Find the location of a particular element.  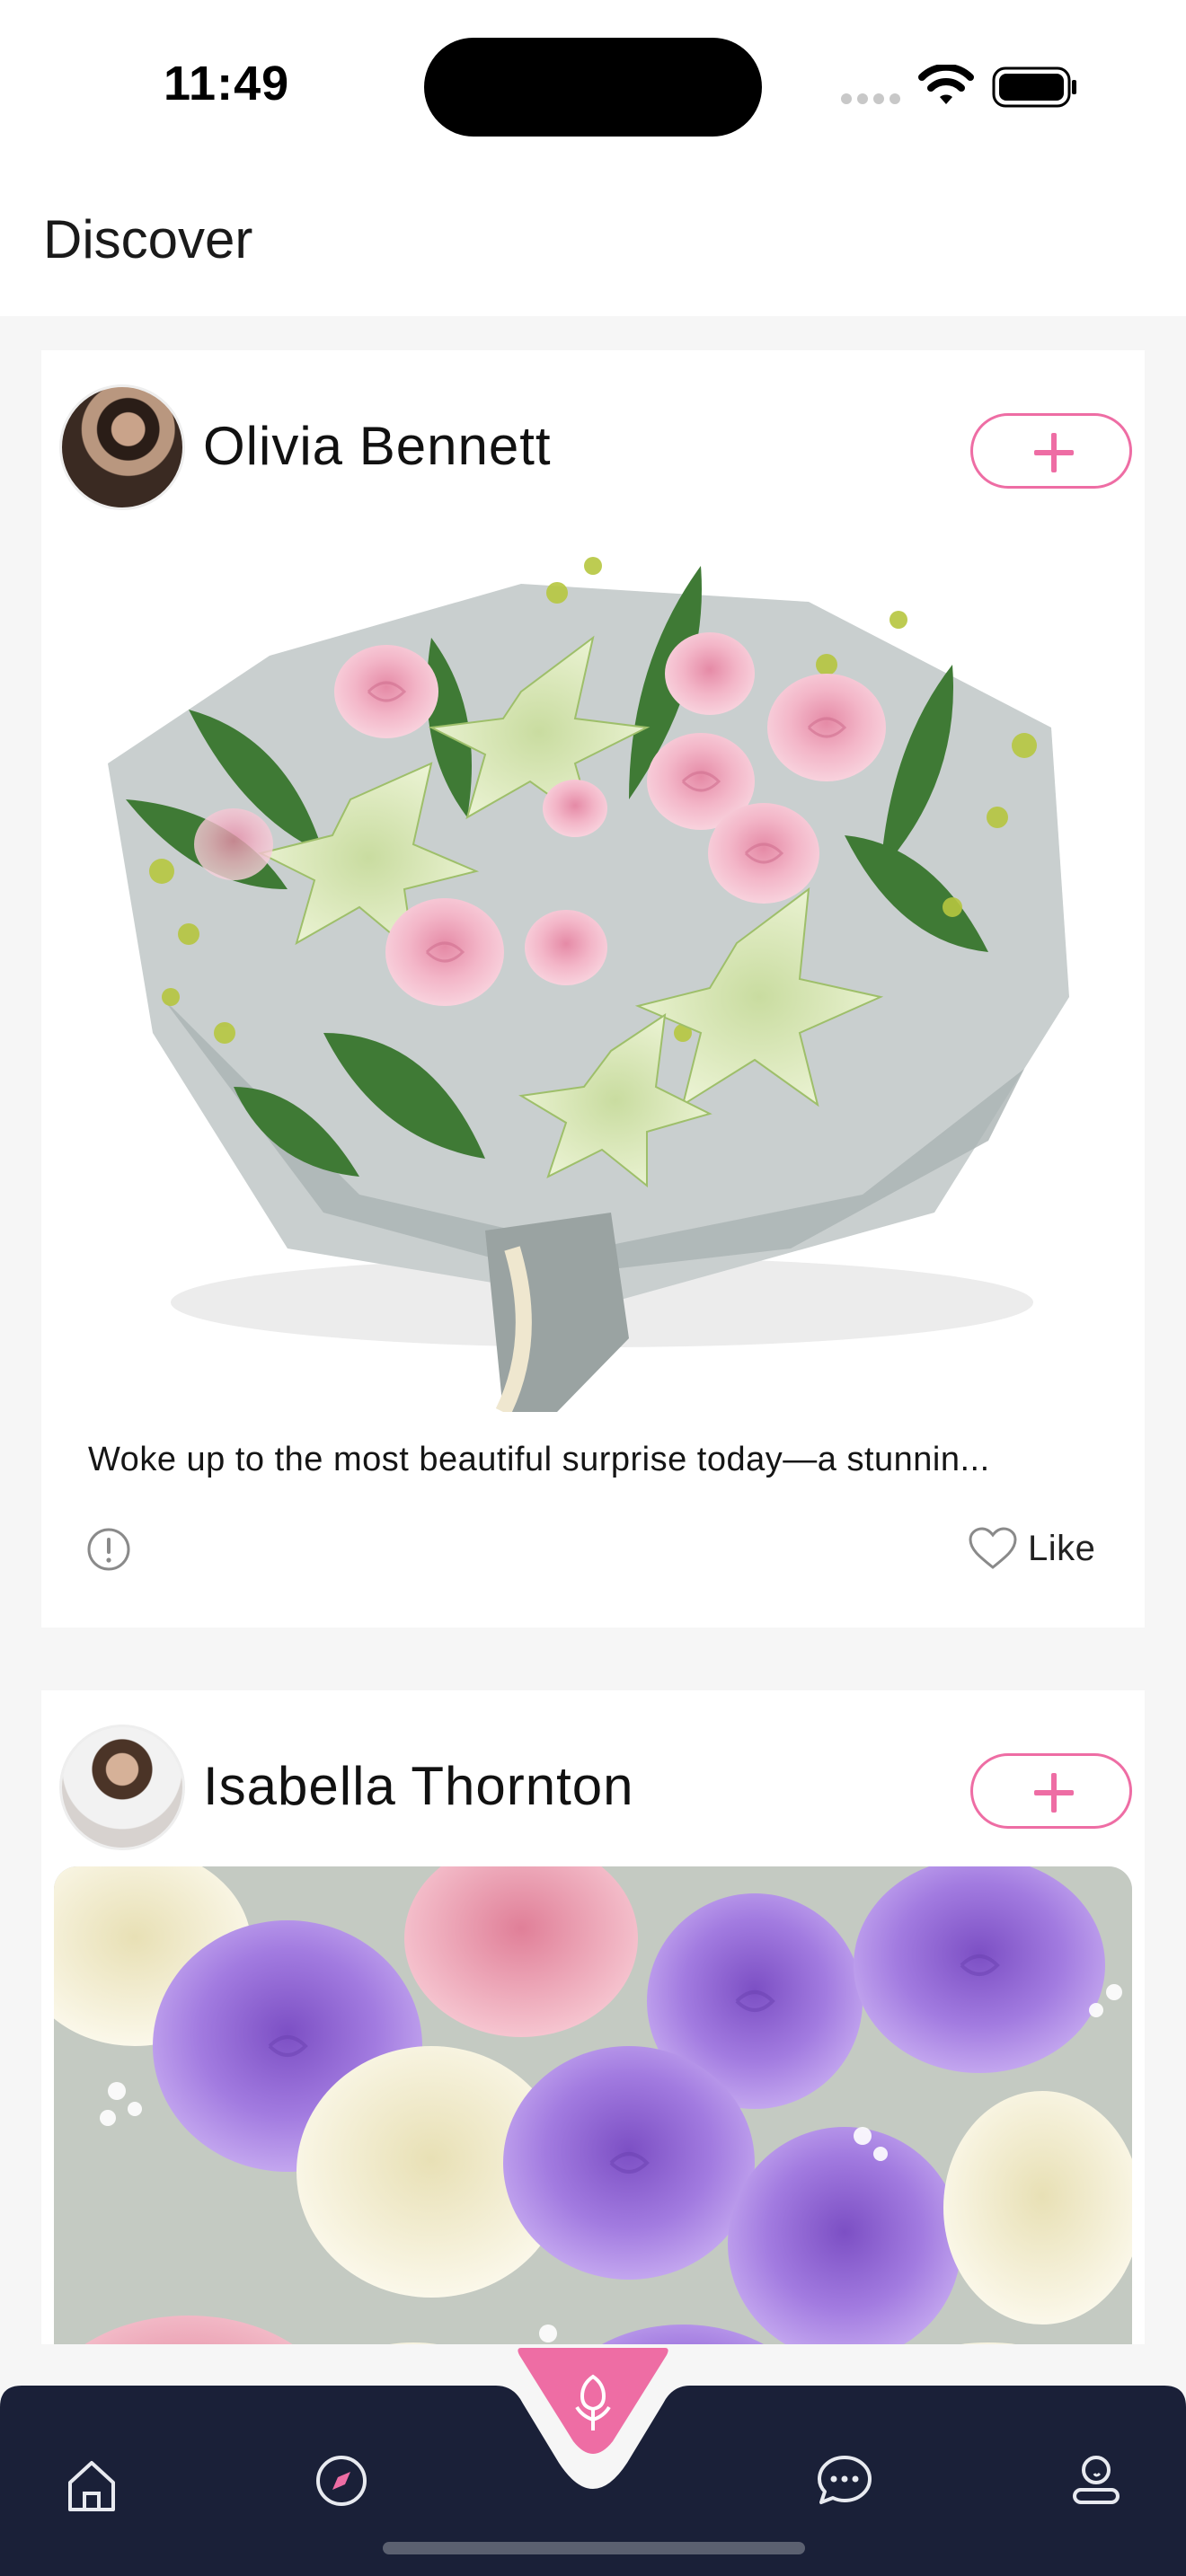

status-time: 11:49 is located at coordinates (227, 83).